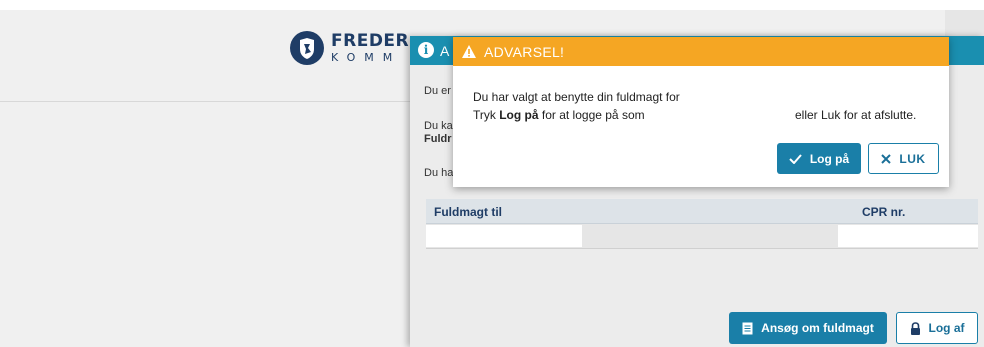  Describe the element at coordinates (946, 328) in the screenshot. I see `logout-label: Log af` at that location.